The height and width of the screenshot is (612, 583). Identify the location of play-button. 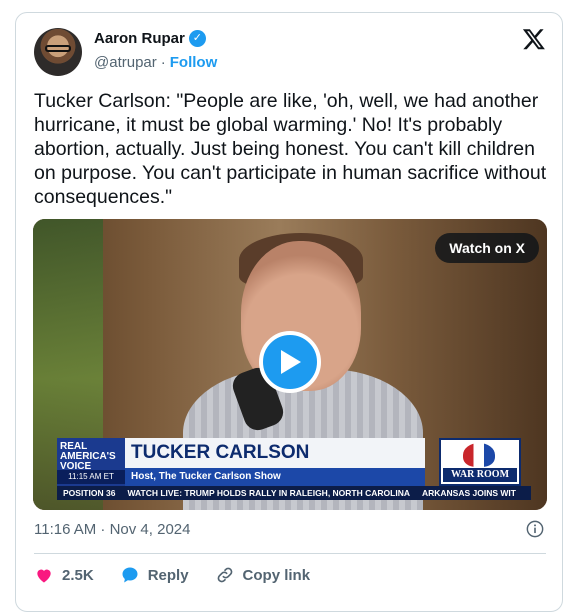
(290, 362).